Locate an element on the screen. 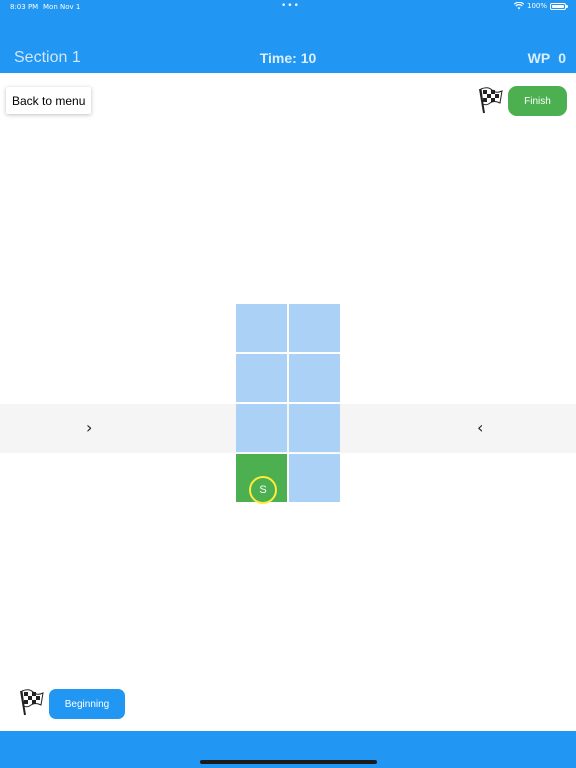 The width and height of the screenshot is (576, 768). status-time: 8:03 PM is located at coordinates (24, 7).